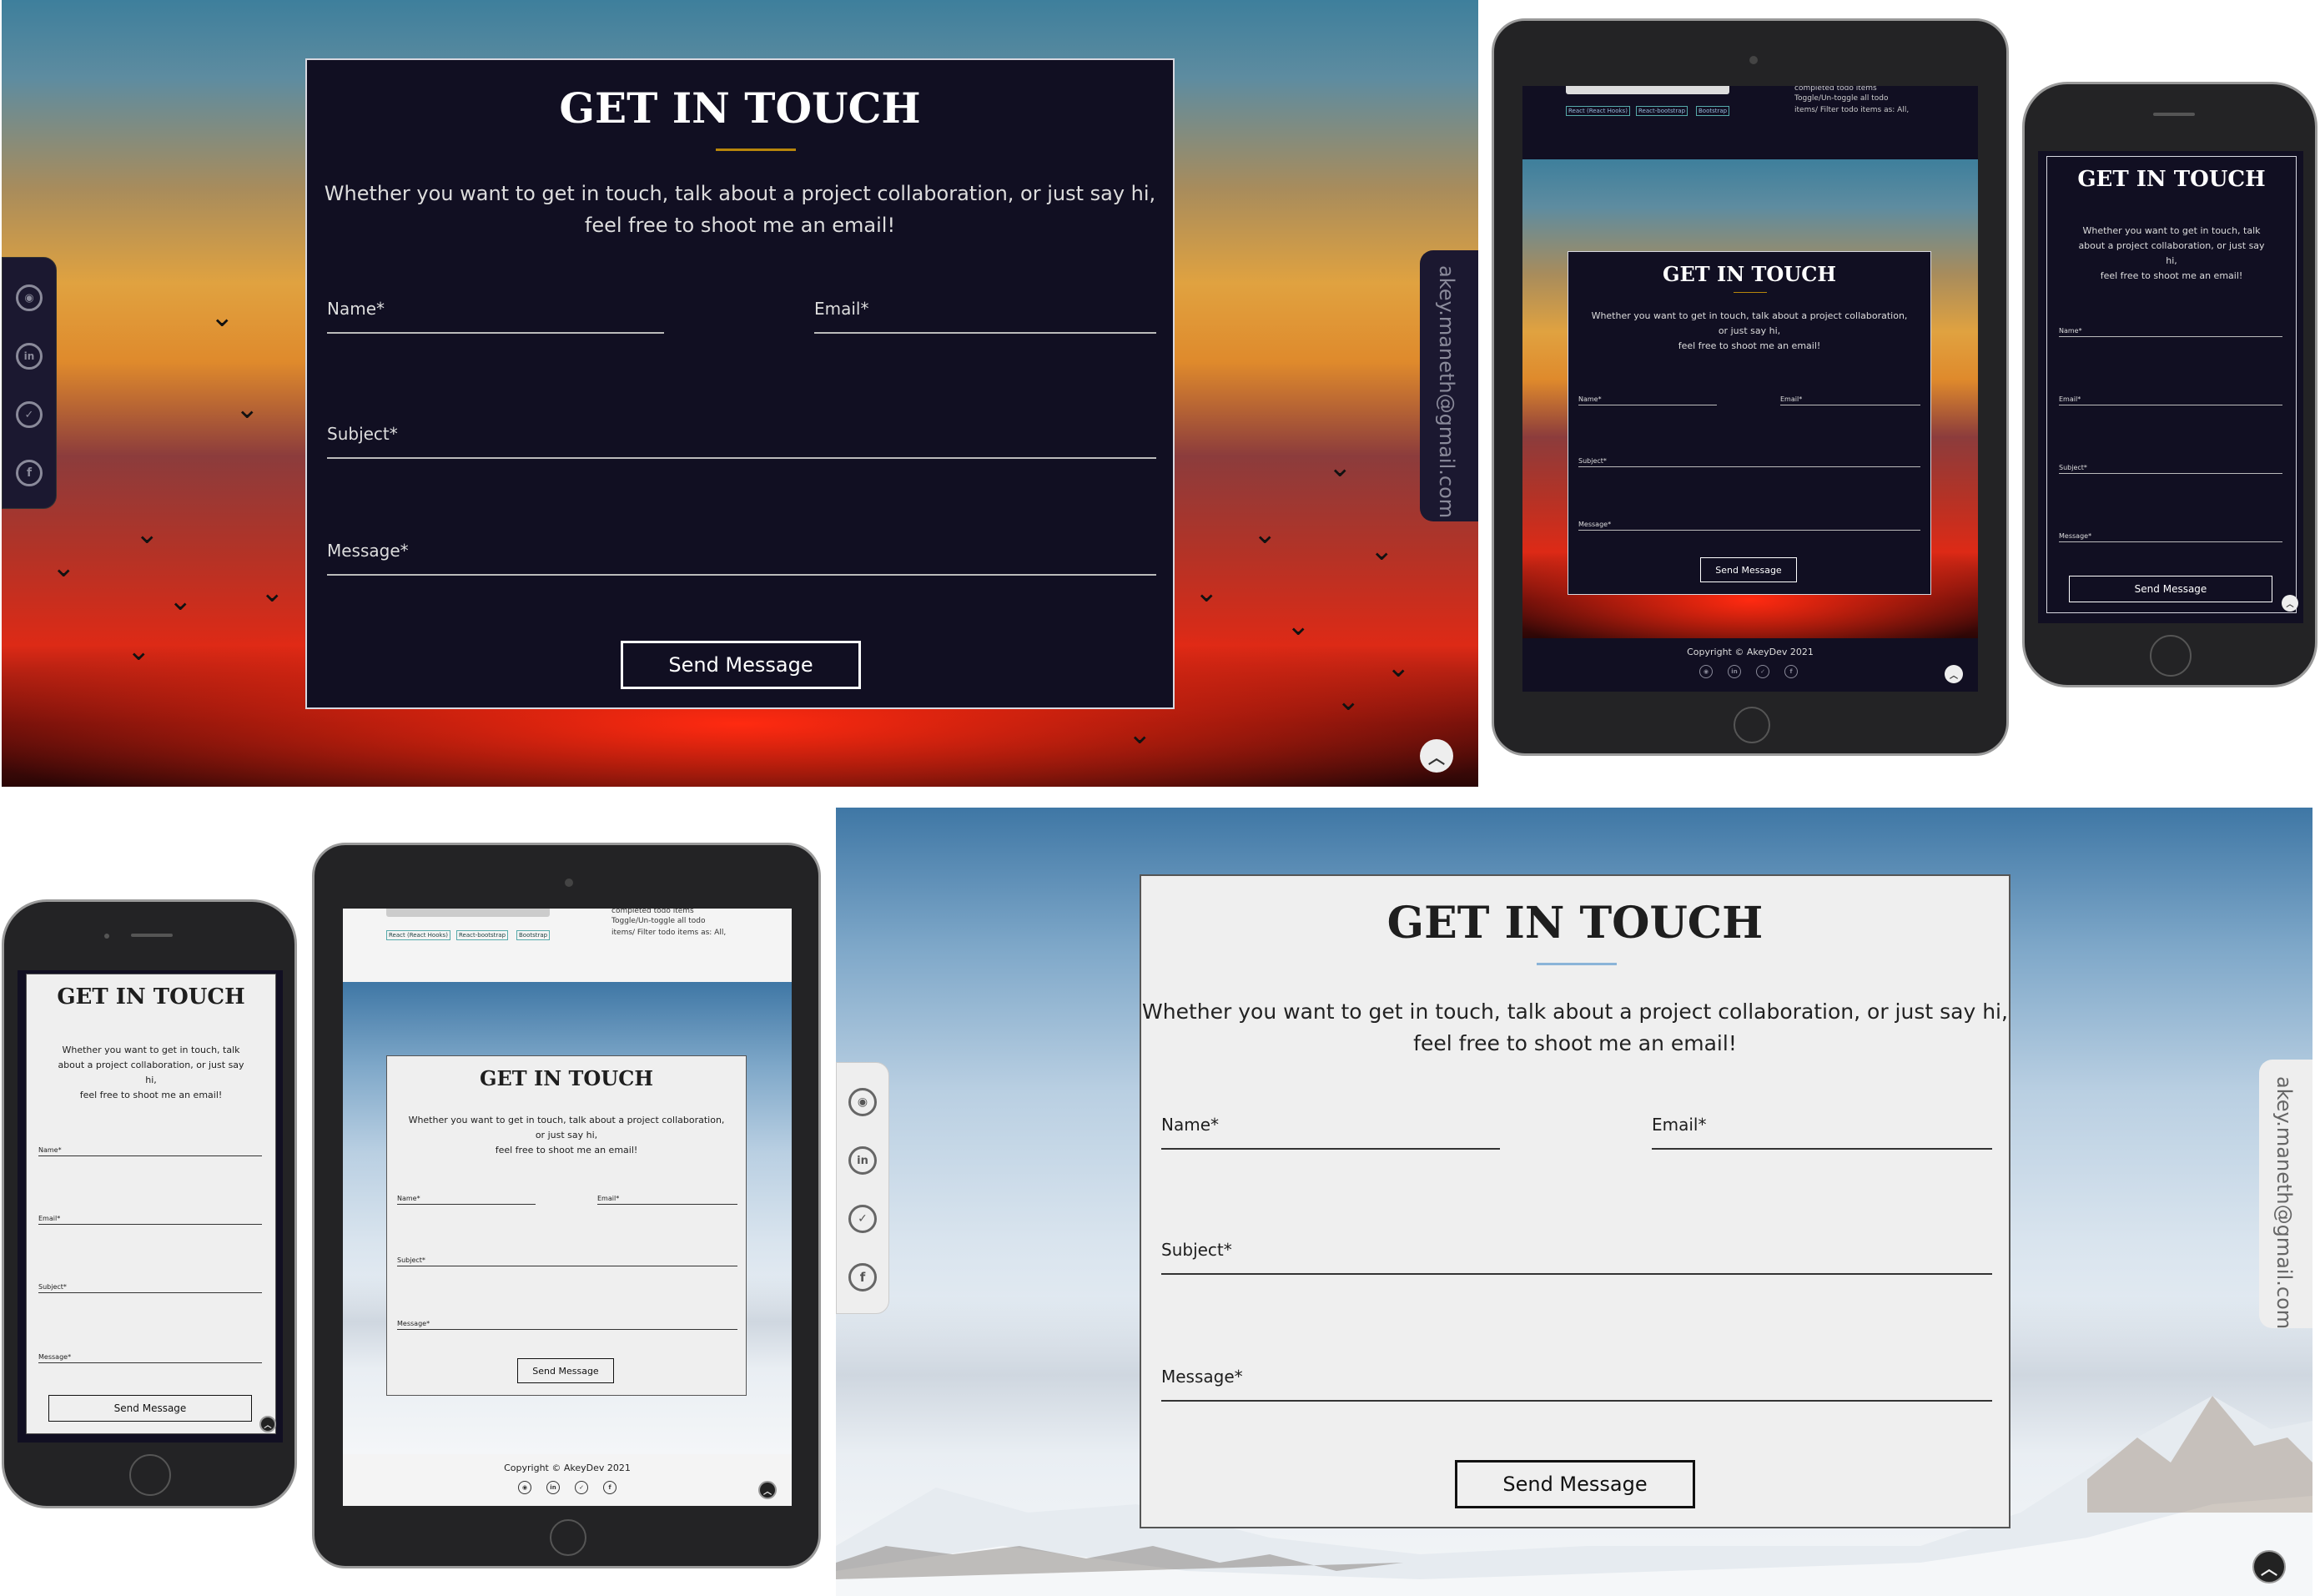 Image resolution: width=2320 pixels, height=1596 pixels. Describe the element at coordinates (533, 935) in the screenshot. I see `tech-tag: Bootstrap` at that location.